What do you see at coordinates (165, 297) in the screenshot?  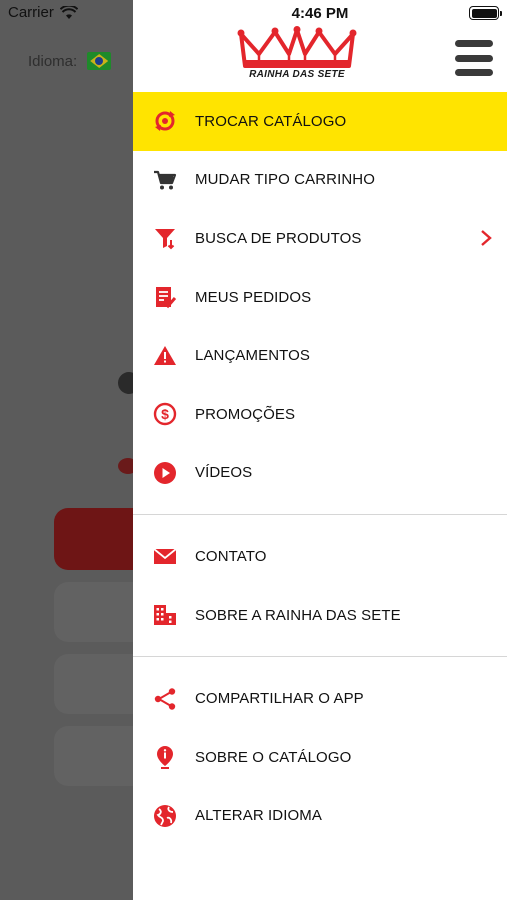 I see `orders-icon` at bounding box center [165, 297].